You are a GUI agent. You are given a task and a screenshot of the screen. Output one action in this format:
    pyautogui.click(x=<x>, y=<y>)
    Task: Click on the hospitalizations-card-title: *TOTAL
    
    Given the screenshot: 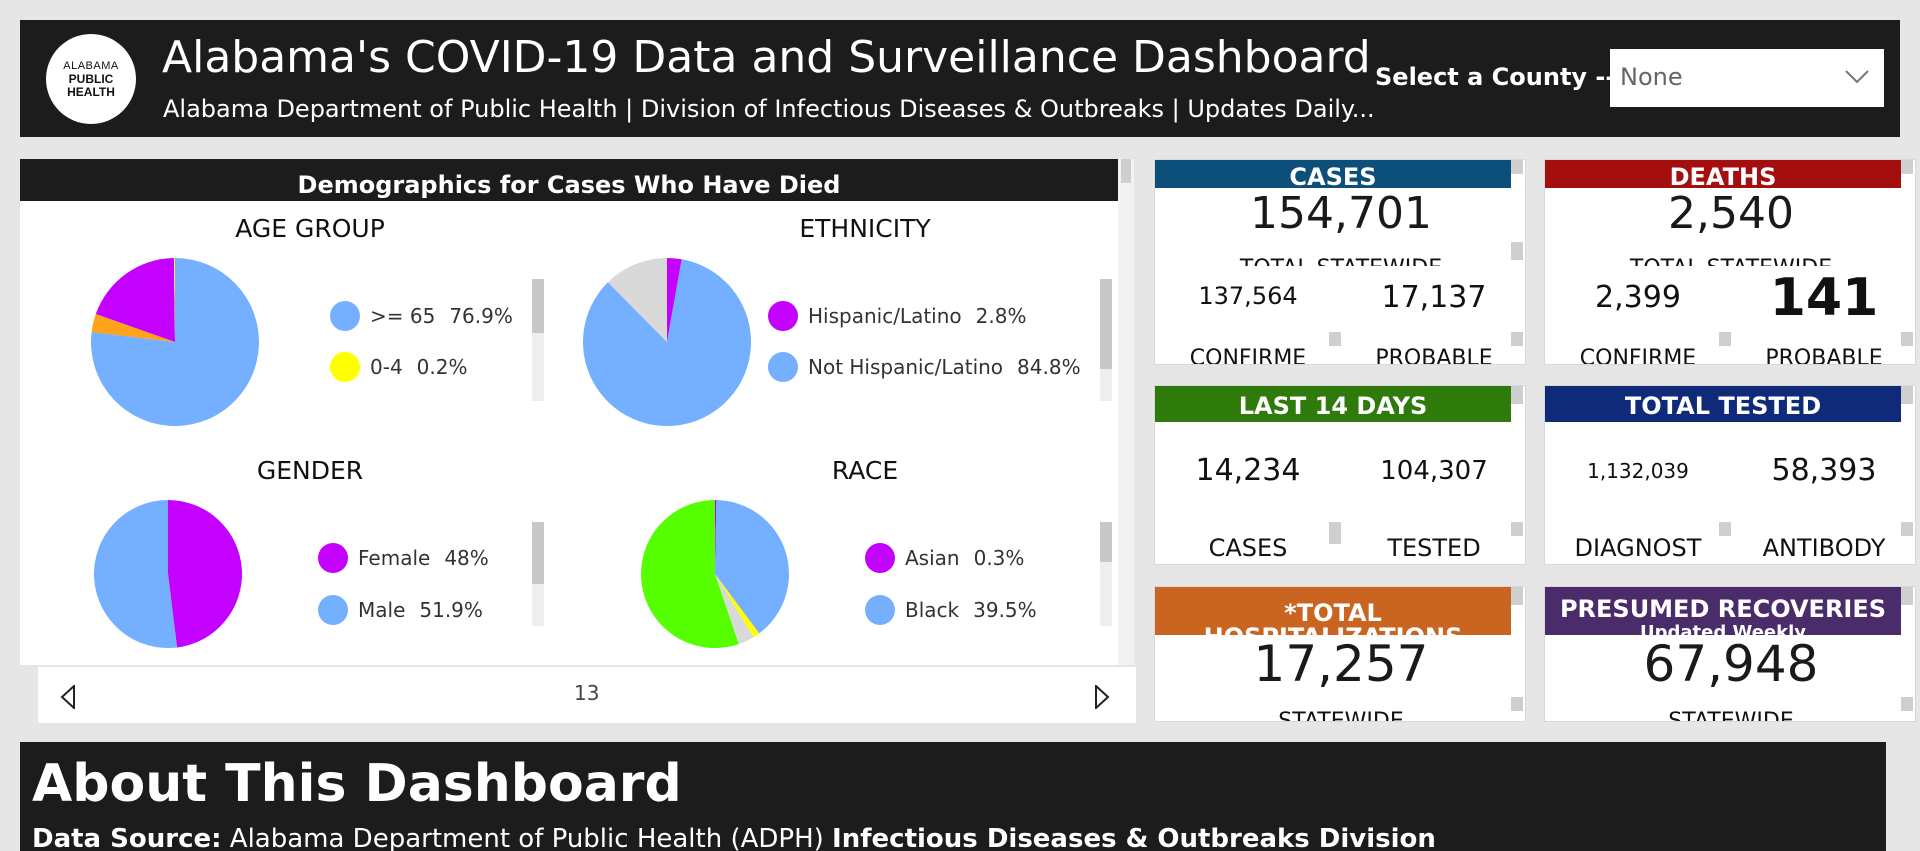 What is the action you would take?
    pyautogui.click(x=1333, y=613)
    